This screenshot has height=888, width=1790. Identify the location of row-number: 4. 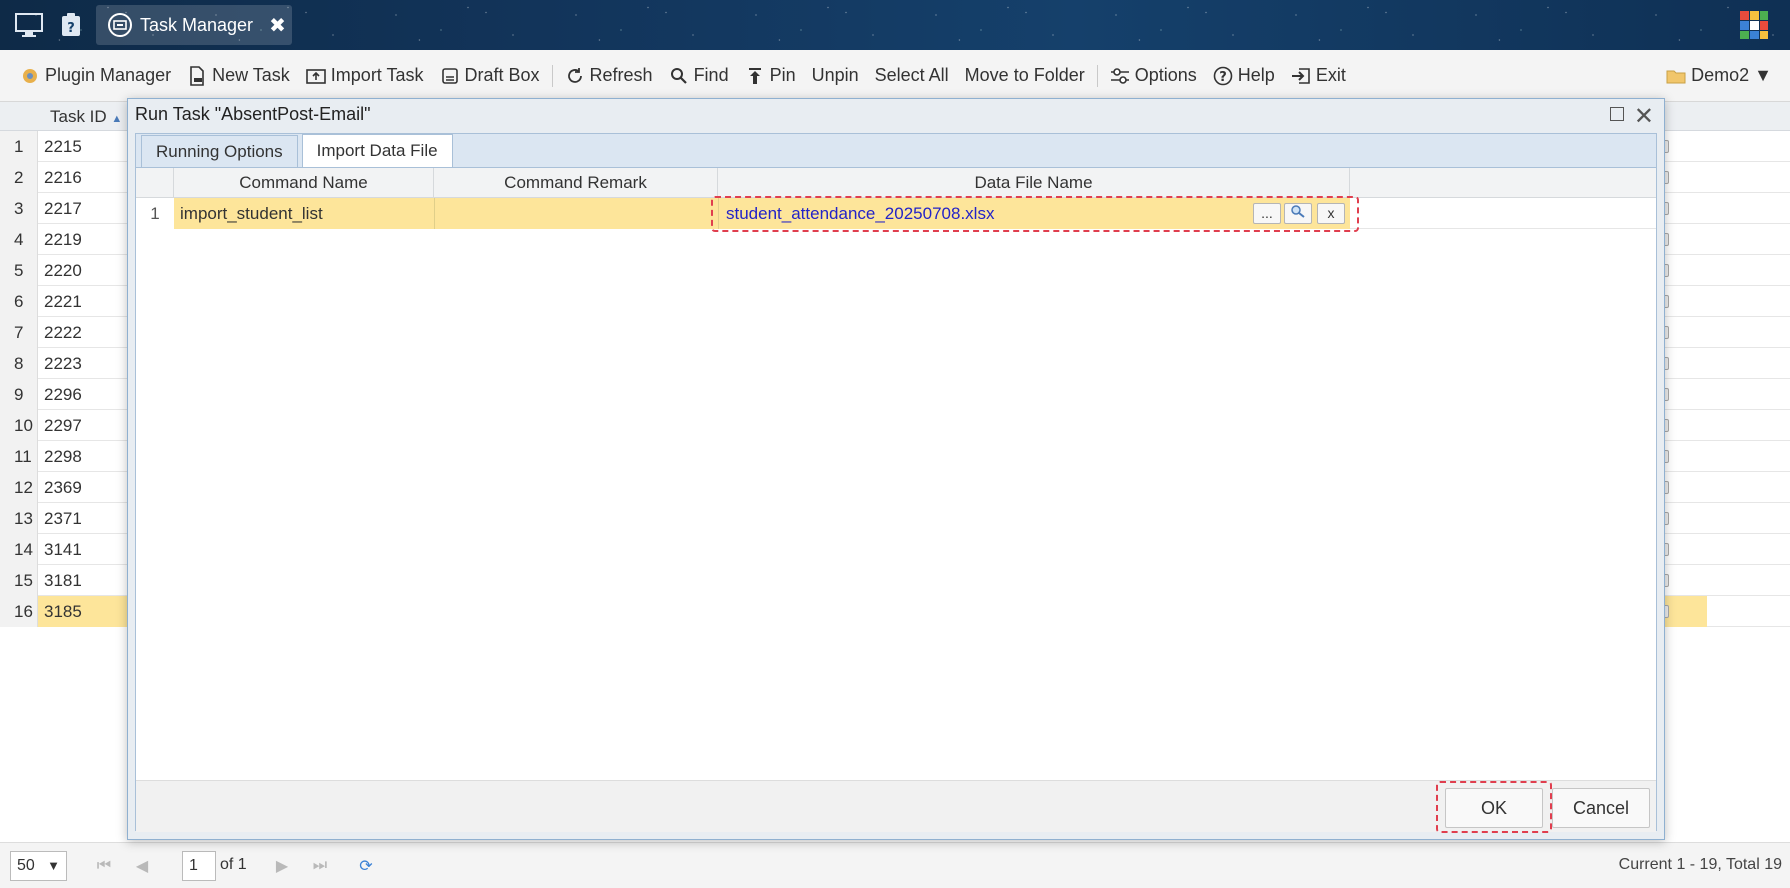
(19, 239).